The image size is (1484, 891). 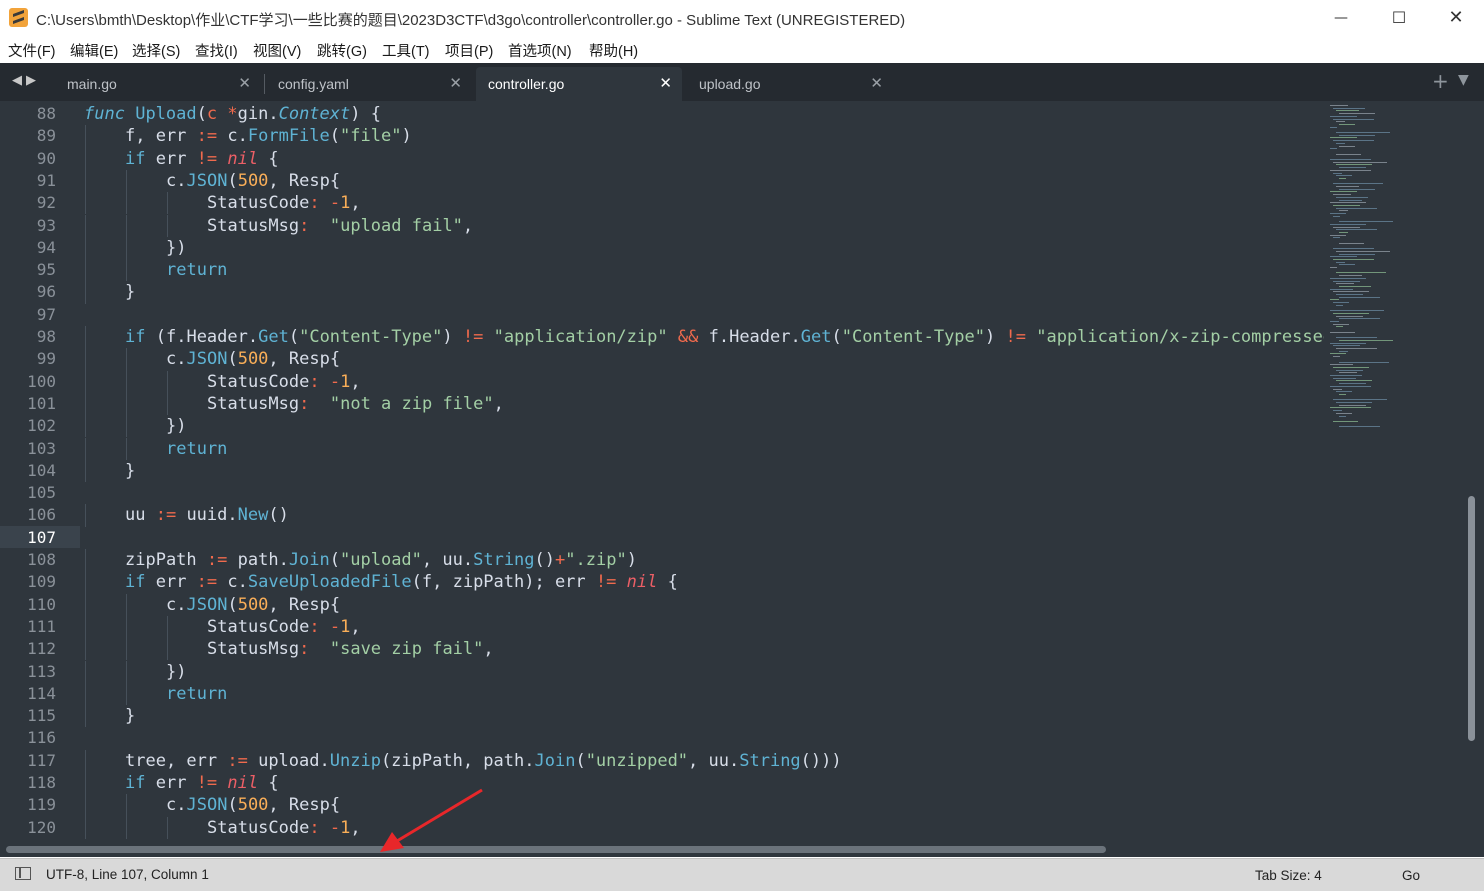 What do you see at coordinates (127, 874) in the screenshot?
I see `status-encoding-position: UTF-8, Line 107, Column 1` at bounding box center [127, 874].